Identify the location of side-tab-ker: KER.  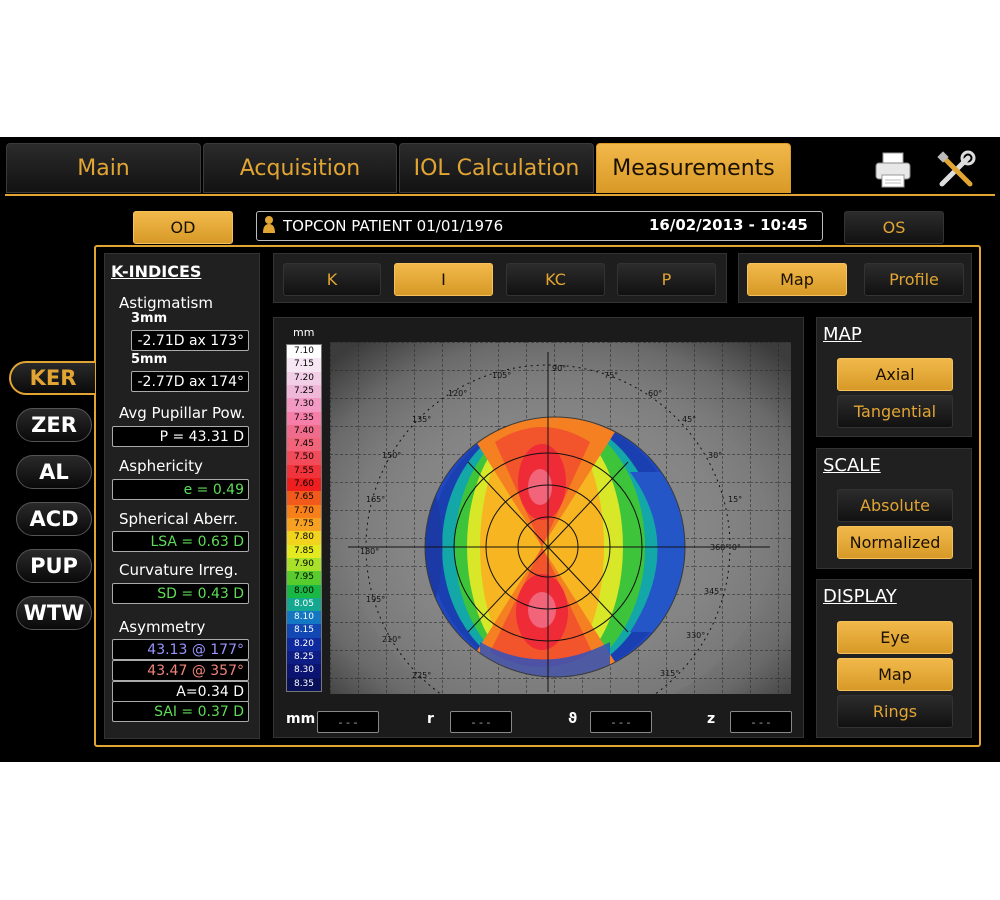
(52, 378).